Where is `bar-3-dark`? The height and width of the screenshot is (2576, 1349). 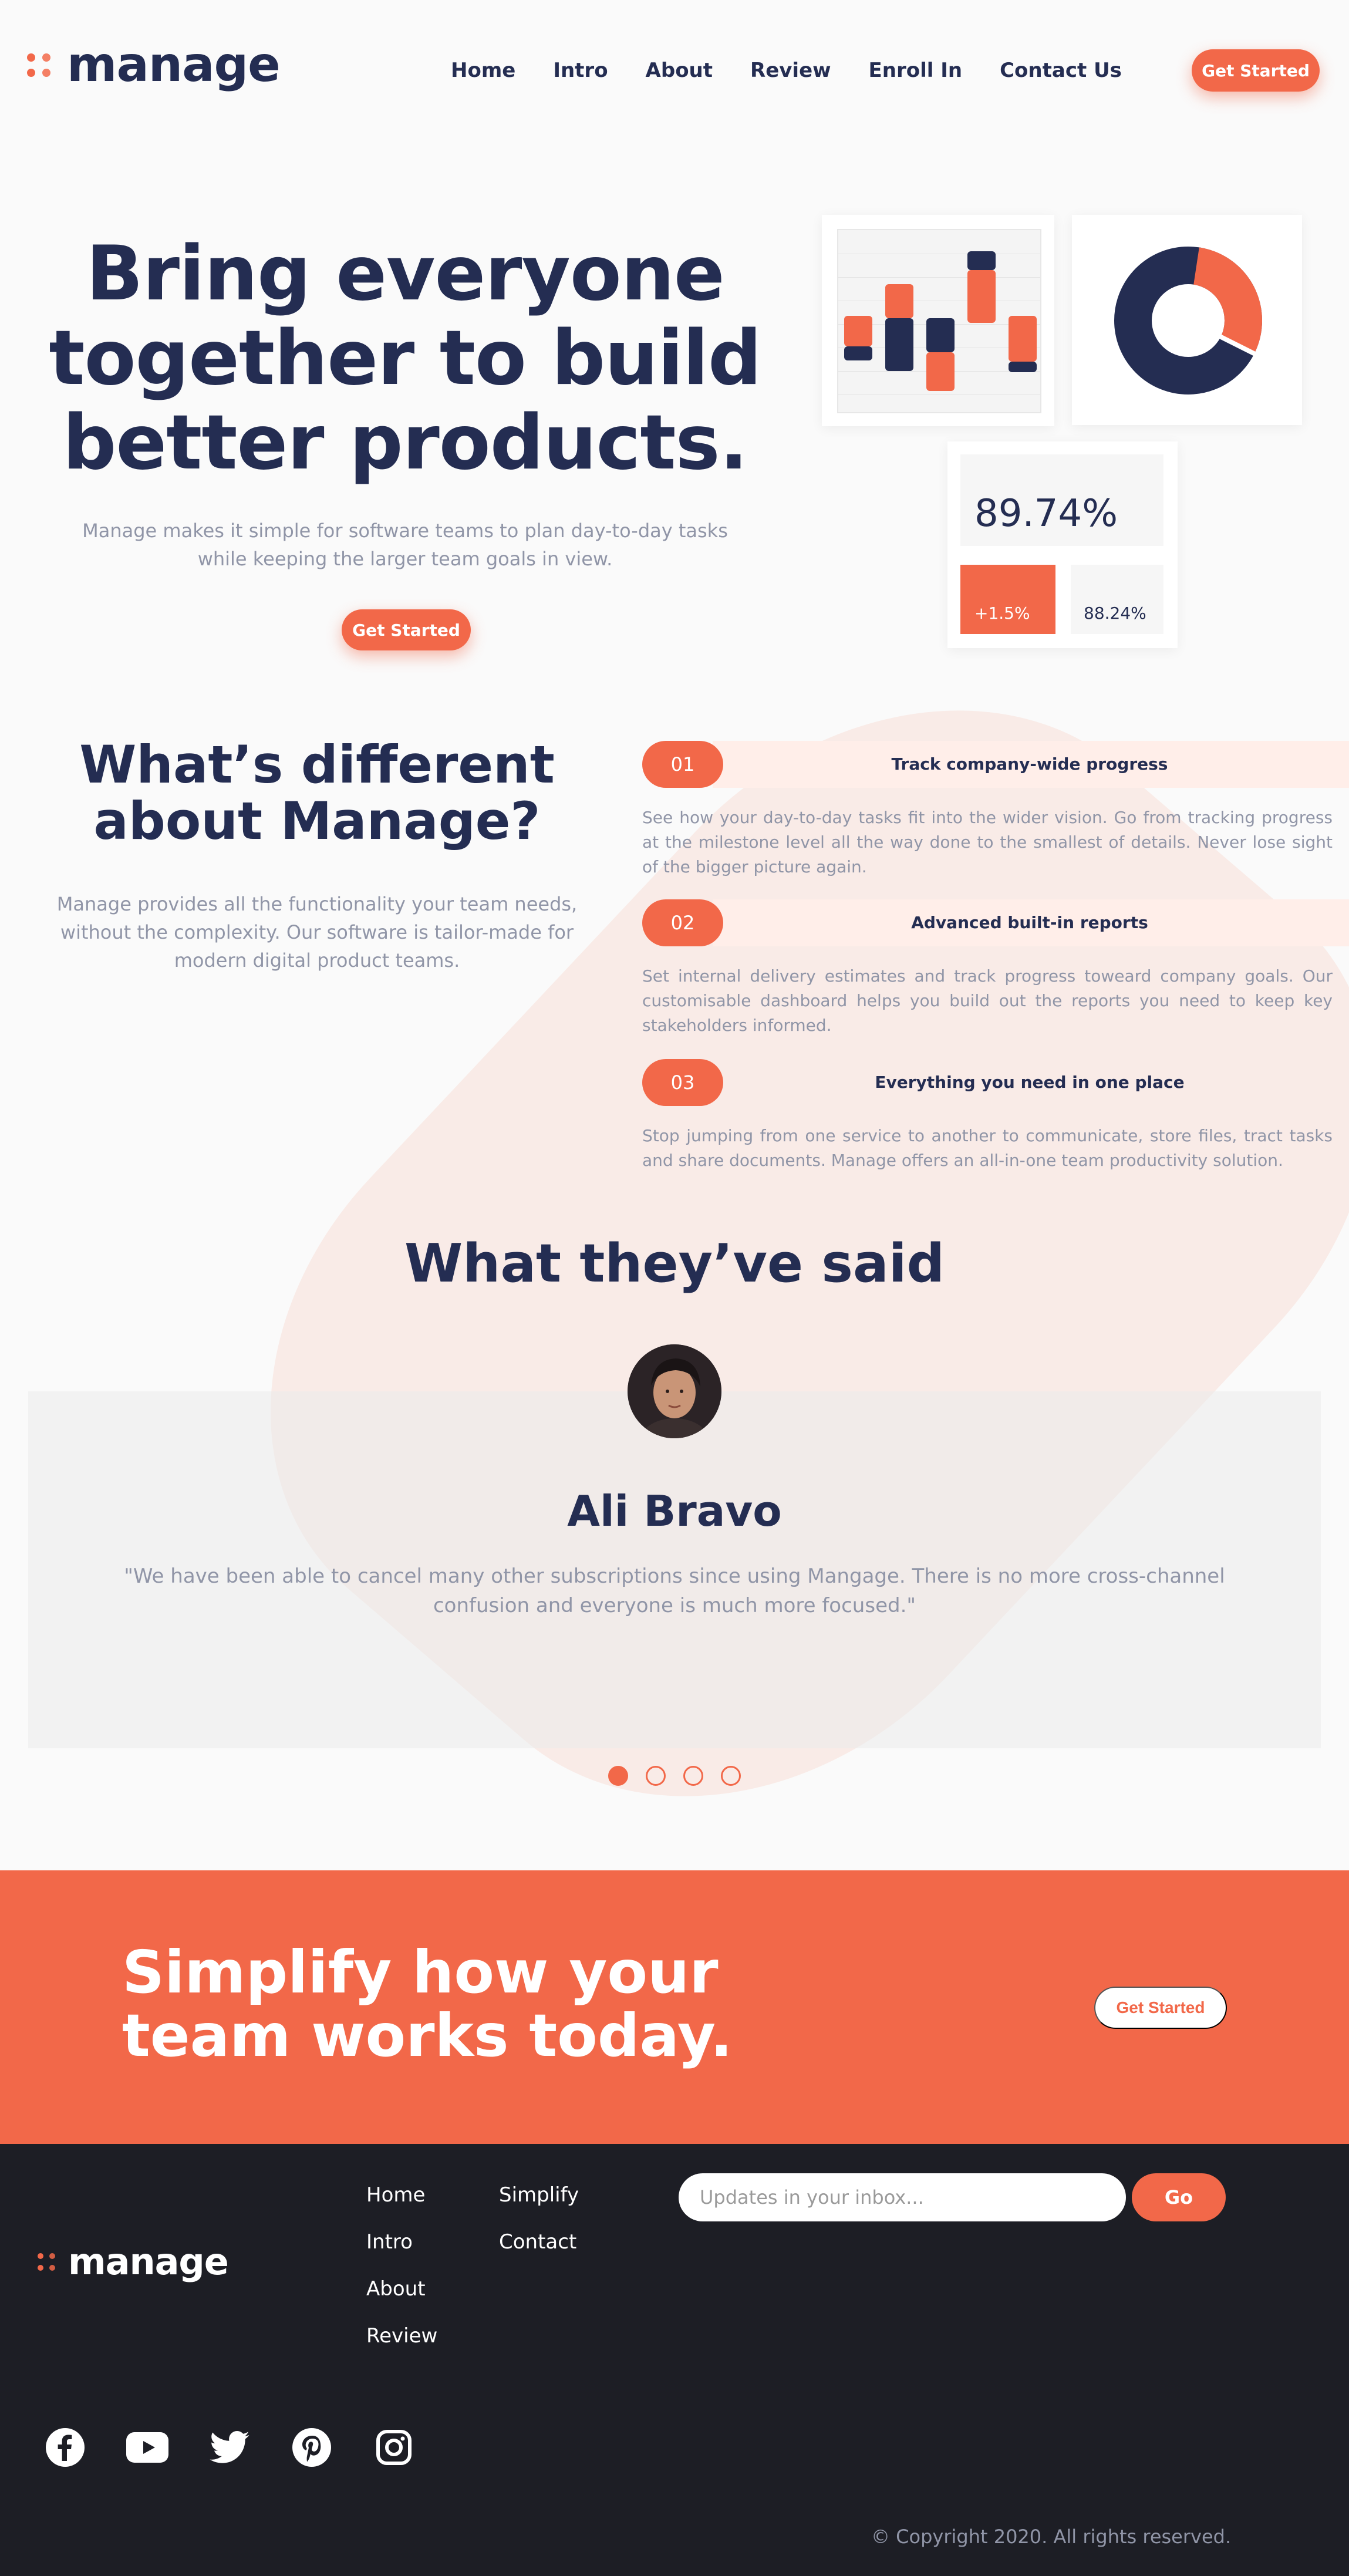 bar-3-dark is located at coordinates (940, 335).